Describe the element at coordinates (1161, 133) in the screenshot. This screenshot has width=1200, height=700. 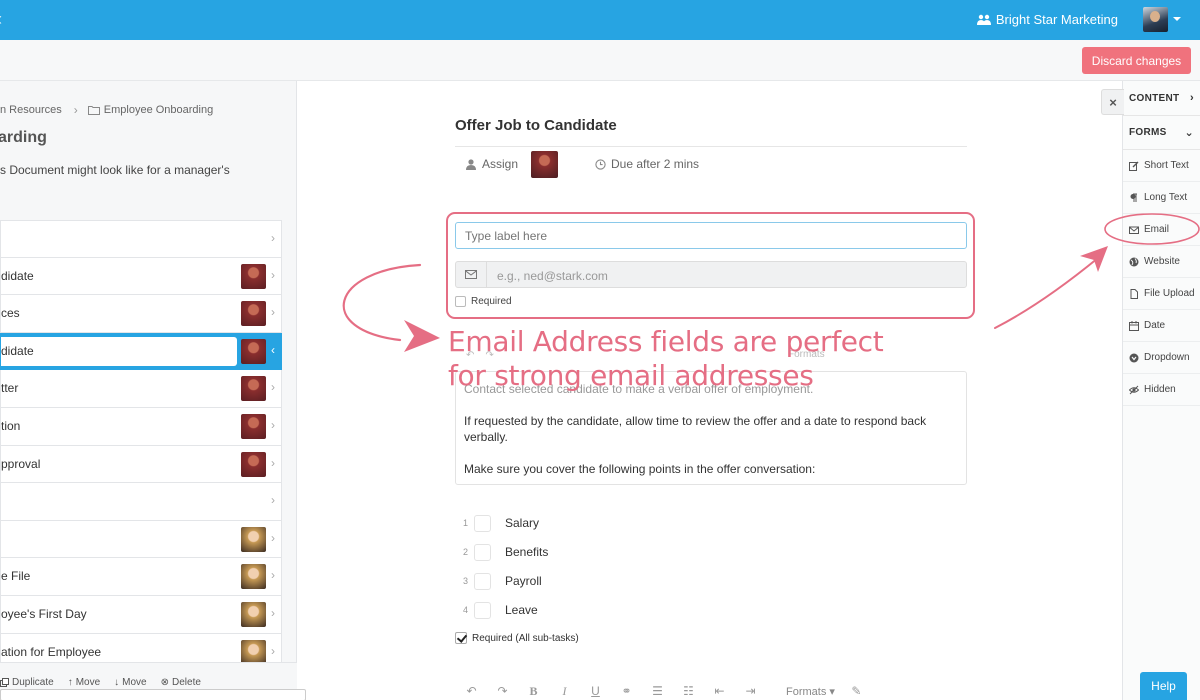
I see `forms-section-toggle: FORMS ⌄` at that location.